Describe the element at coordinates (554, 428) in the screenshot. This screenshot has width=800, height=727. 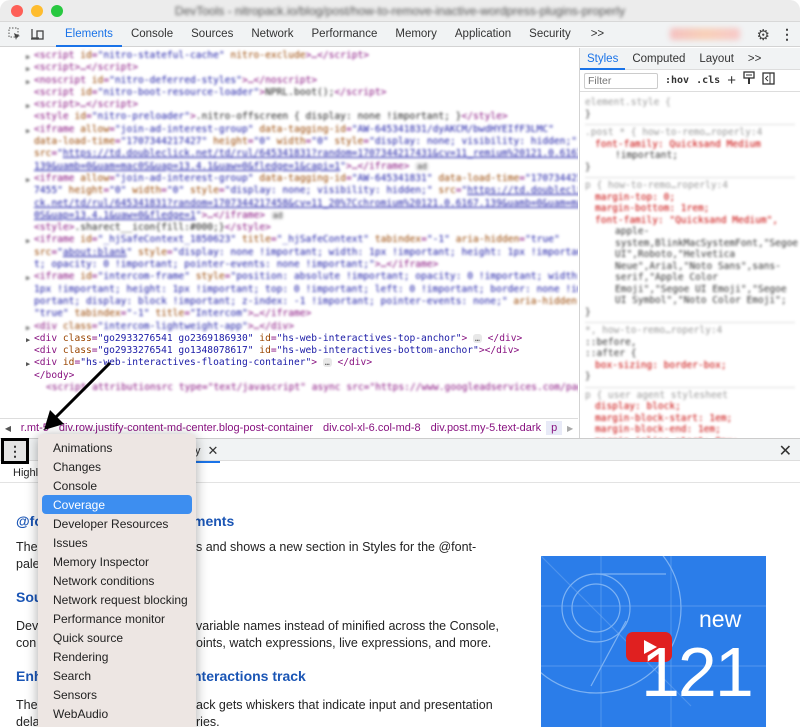
I see `breadcrumb-item: p` at that location.